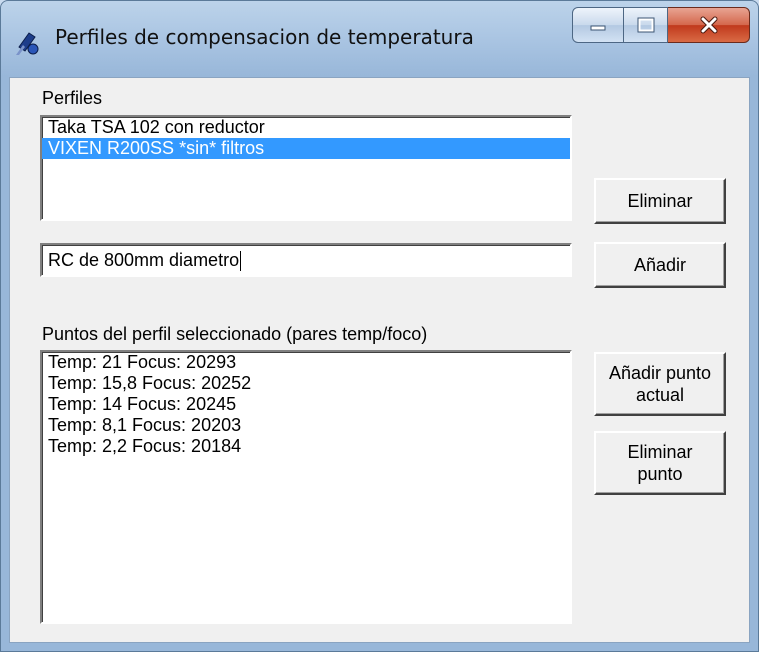  What do you see at coordinates (660, 373) in the screenshot?
I see `add-current-point-label-line1: Añadir punto` at bounding box center [660, 373].